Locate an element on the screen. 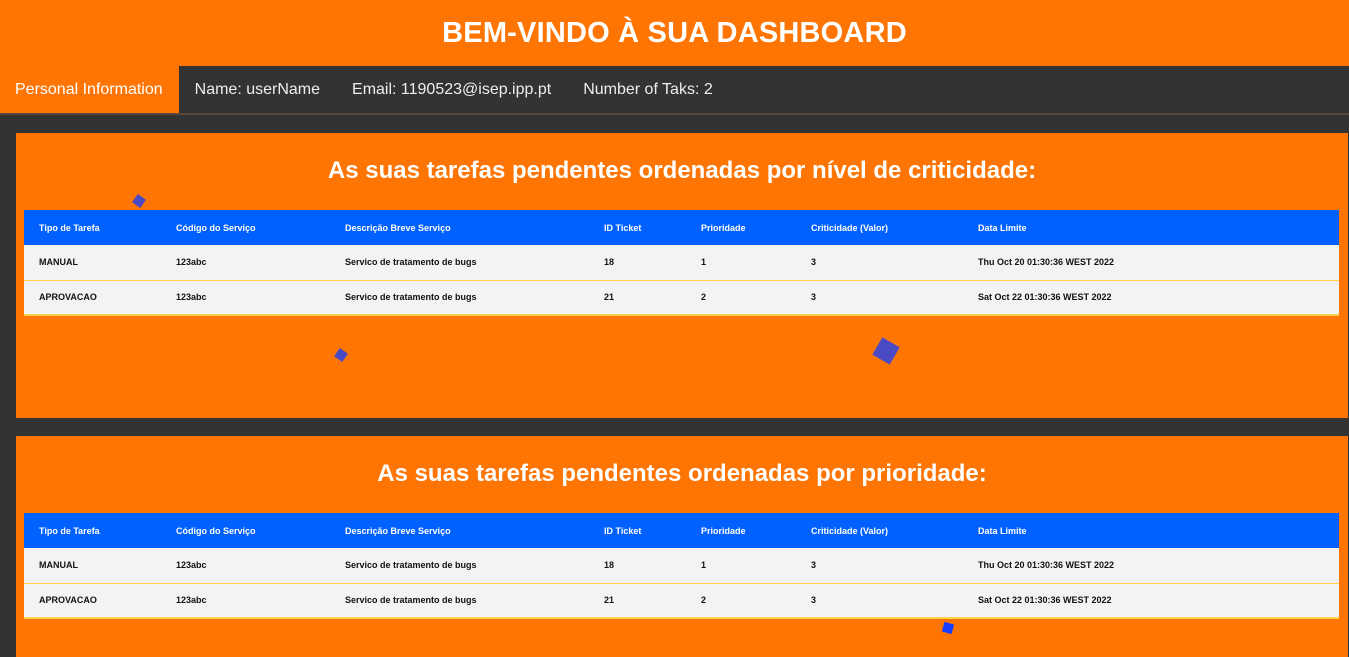 This screenshot has width=1349, height=657. nav-user-email: Email: 1190523@isep.ipp.pt is located at coordinates (452, 89).